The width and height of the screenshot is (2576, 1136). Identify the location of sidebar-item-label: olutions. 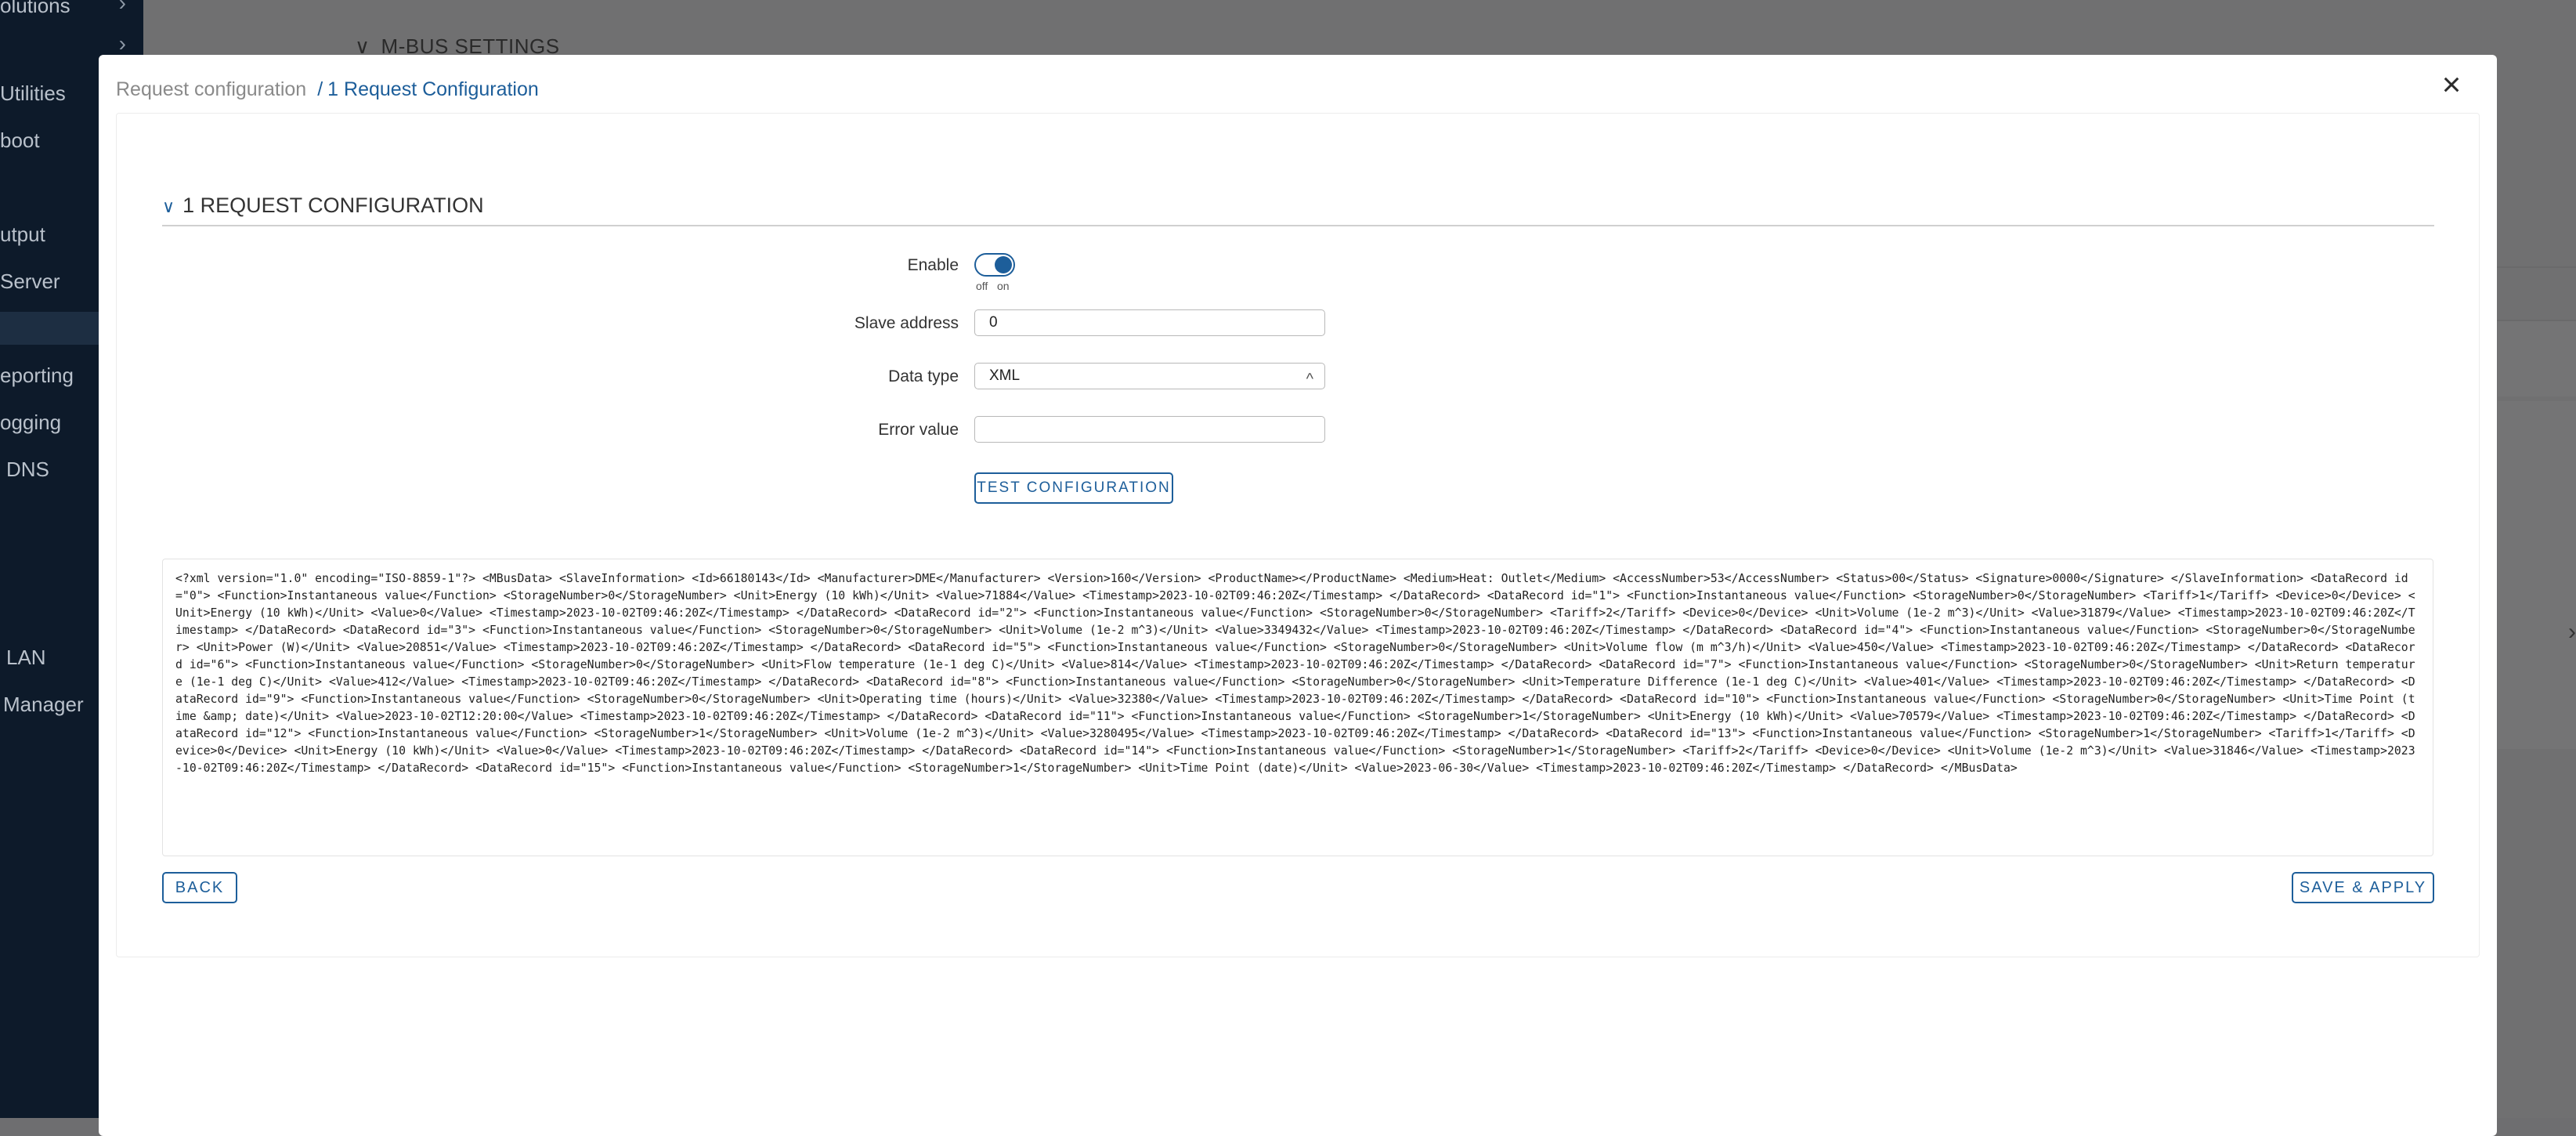
(35, 8).